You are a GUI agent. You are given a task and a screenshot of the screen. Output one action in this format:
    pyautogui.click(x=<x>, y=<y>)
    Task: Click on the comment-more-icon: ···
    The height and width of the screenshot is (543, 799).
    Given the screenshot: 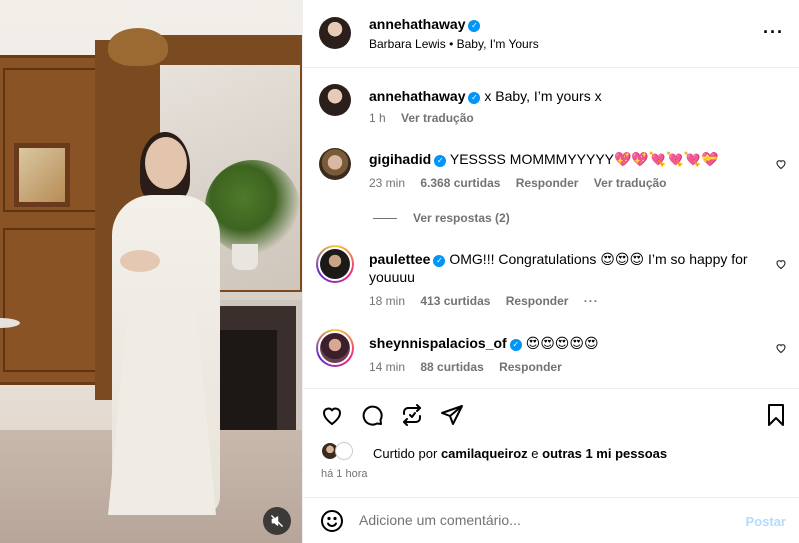 What is the action you would take?
    pyautogui.click(x=591, y=301)
    